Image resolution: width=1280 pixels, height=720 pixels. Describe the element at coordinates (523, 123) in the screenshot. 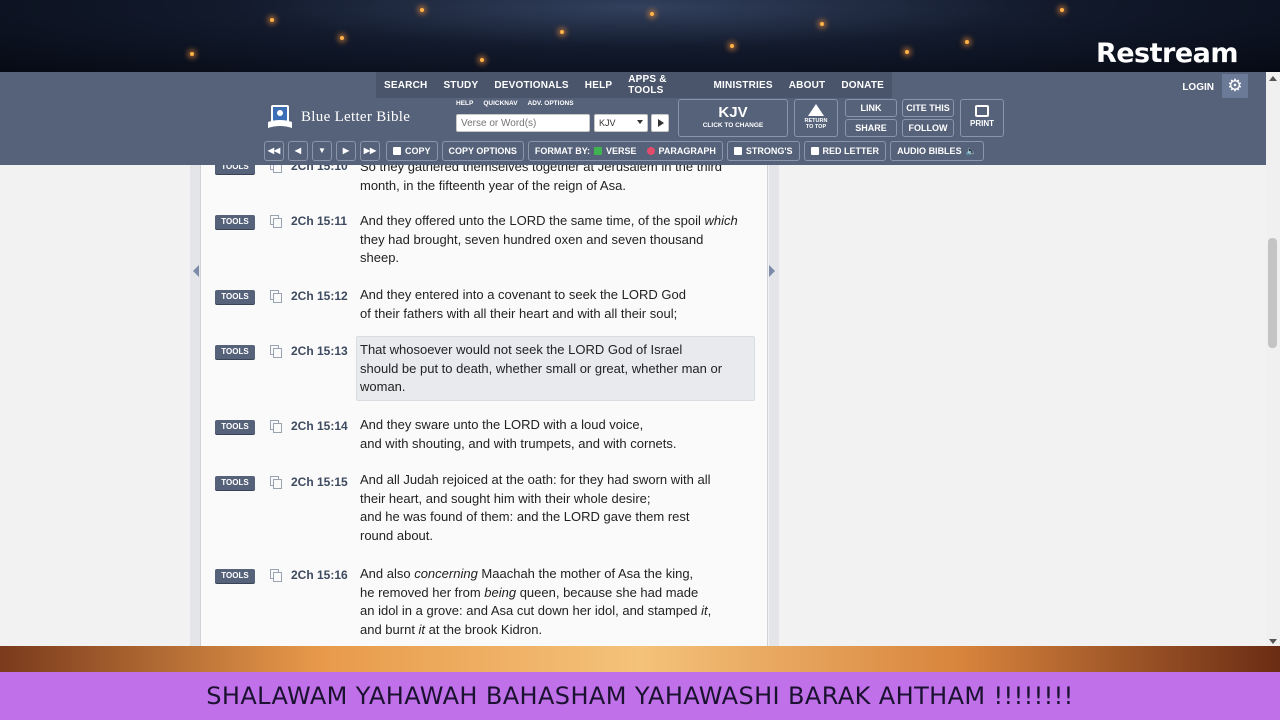

I see `verse-search-input` at that location.